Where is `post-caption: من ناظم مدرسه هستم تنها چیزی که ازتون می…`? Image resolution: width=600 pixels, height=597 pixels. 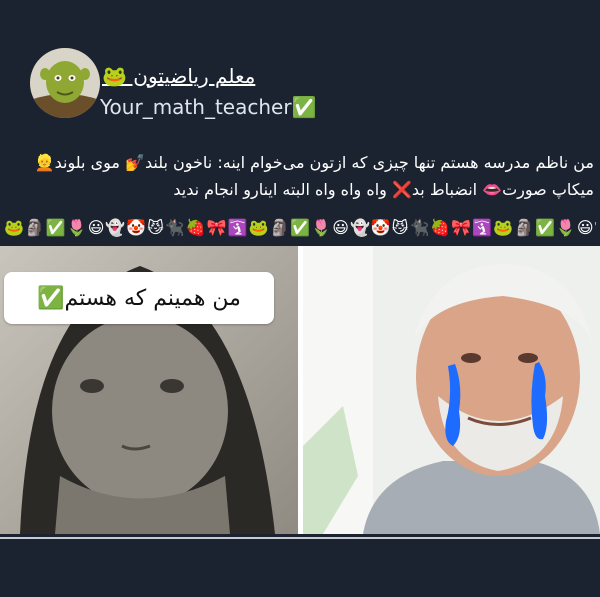 post-caption: من ناظم مدرسه هستم تنها چیزی که ازتون می… is located at coordinates (314, 176).